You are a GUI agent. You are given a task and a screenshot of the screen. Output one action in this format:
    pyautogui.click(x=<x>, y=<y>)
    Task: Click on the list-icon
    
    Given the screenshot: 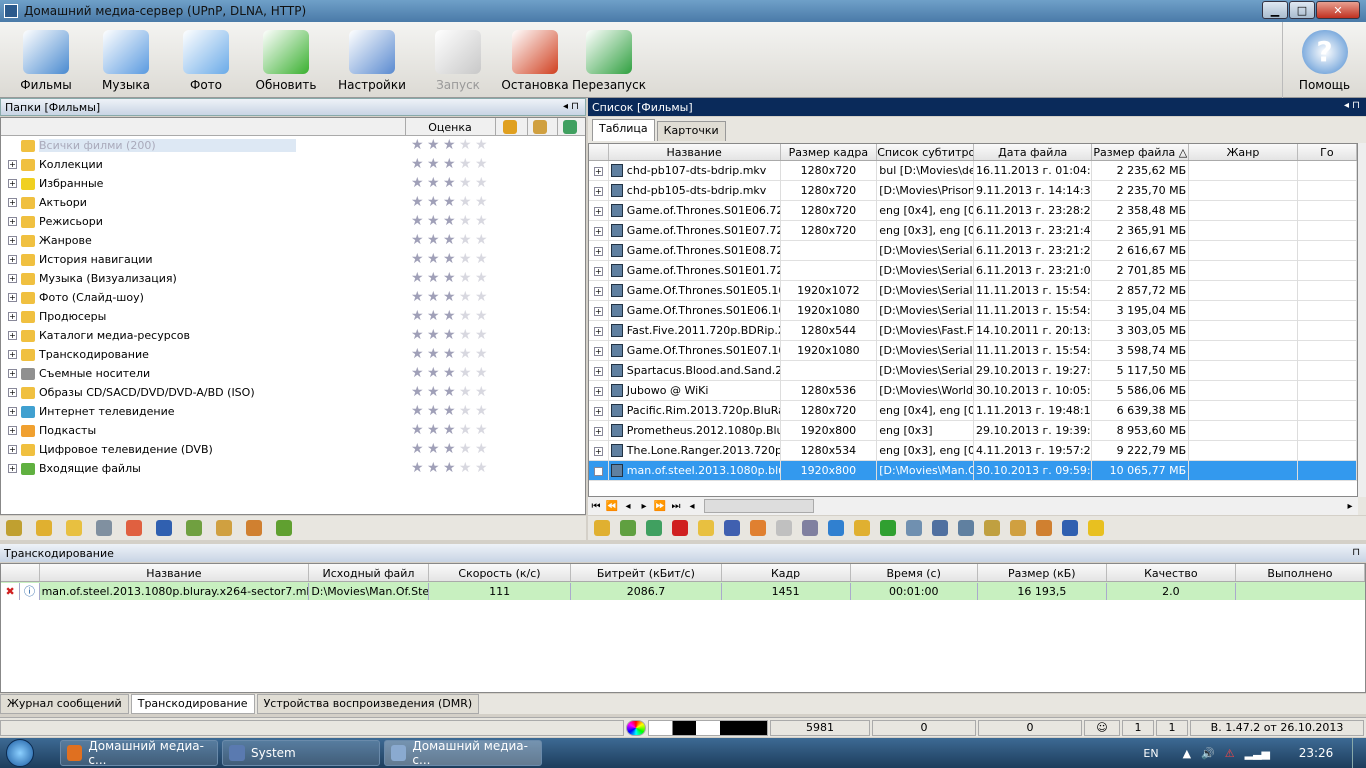 What is the action you would take?
    pyautogui.click(x=966, y=528)
    